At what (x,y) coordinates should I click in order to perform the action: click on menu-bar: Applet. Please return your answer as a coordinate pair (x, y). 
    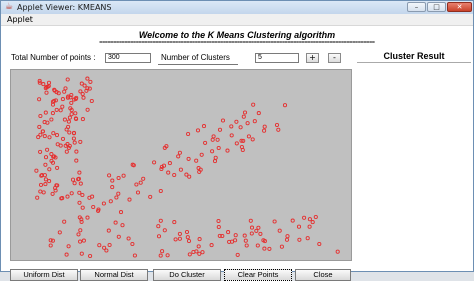
    Looking at the image, I should click on (237, 20).